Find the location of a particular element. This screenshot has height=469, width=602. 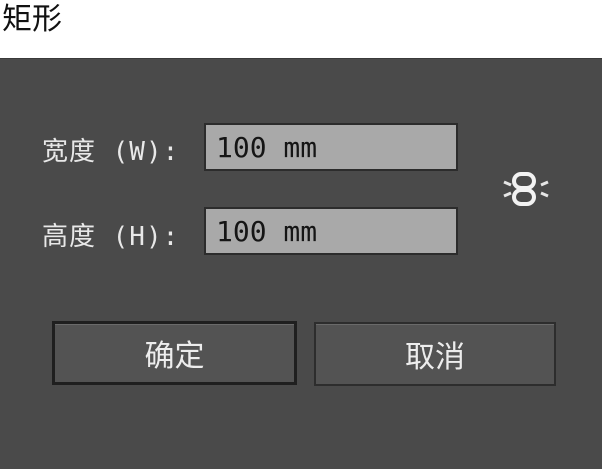

height-input is located at coordinates (331, 231).